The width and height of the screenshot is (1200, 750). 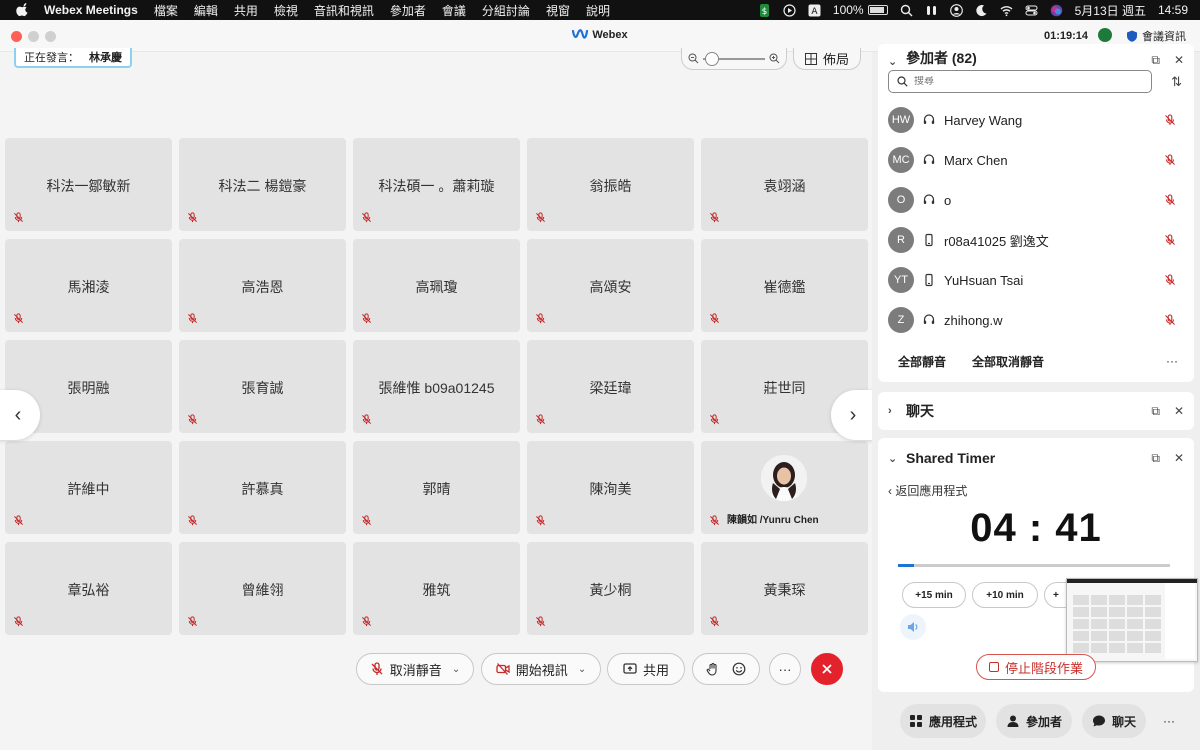 I want to click on participant-row: Rr08a41025 劉逸文, so click(x=1036, y=240).